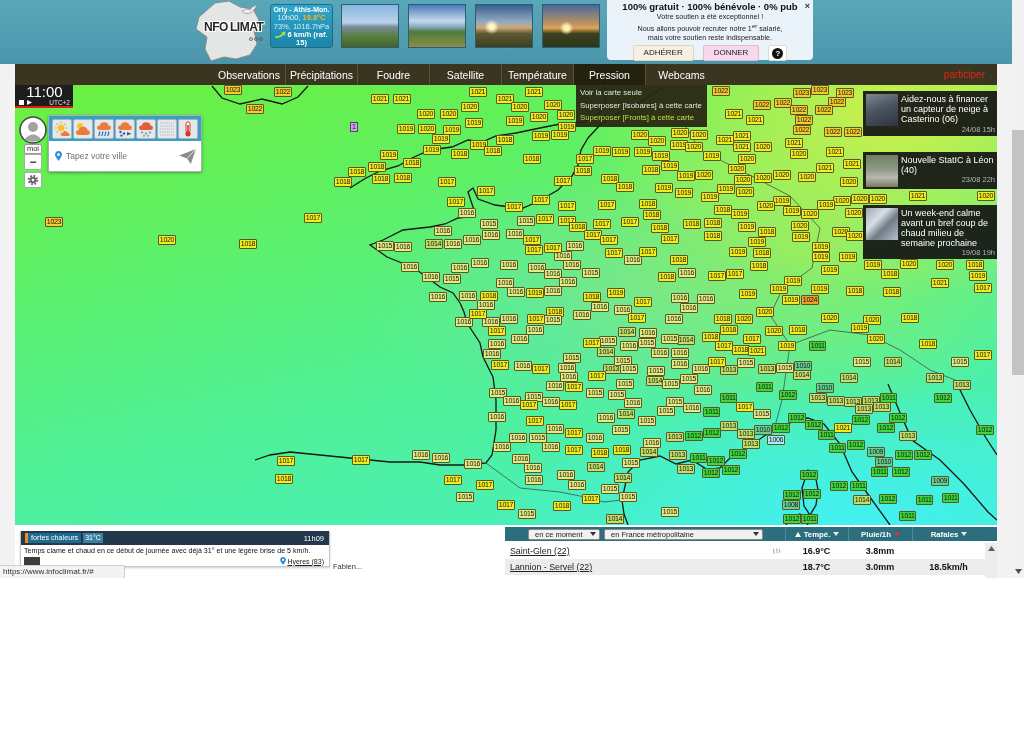  Describe the element at coordinates (816, 551) in the screenshot. I see `temperature-cell-text: 16.9°C` at that location.